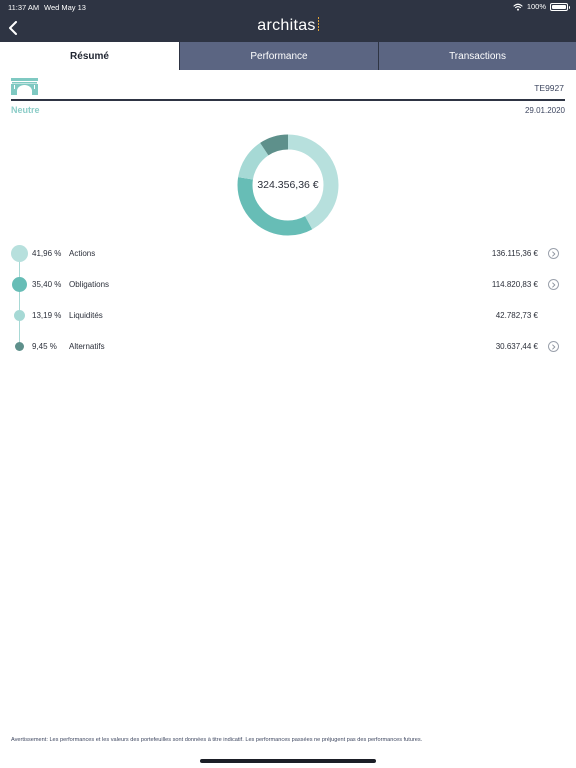 The image size is (576, 768). What do you see at coordinates (536, 6) in the screenshot?
I see `battery-percent: 100%` at bounding box center [536, 6].